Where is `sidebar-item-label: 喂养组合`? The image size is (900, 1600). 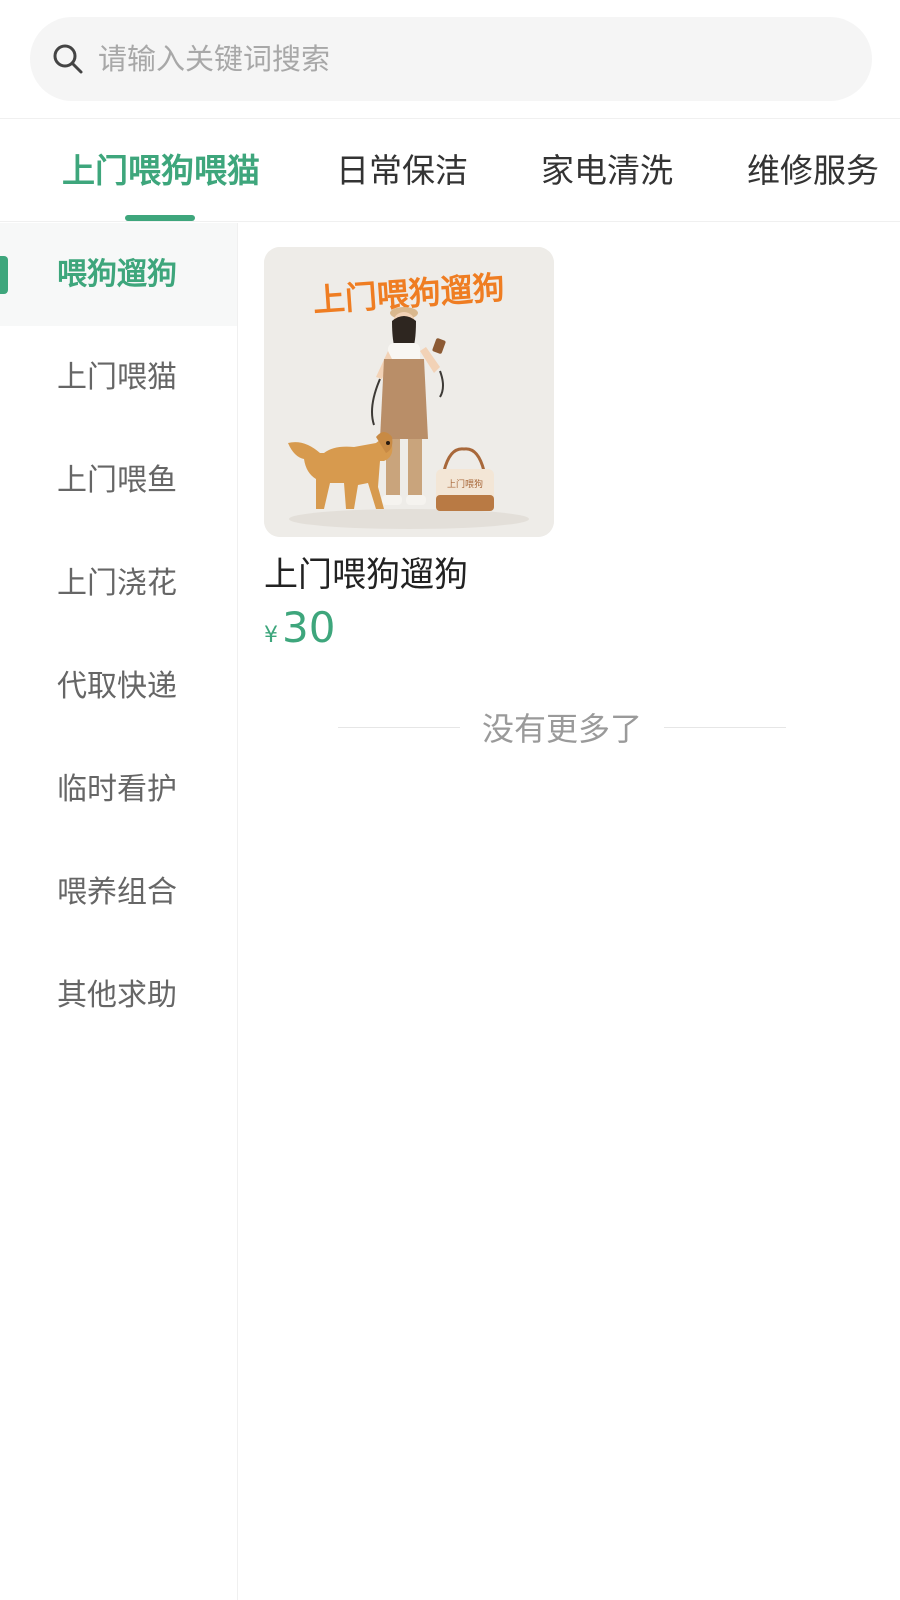 sidebar-item-label: 喂养组合 is located at coordinates (117, 892).